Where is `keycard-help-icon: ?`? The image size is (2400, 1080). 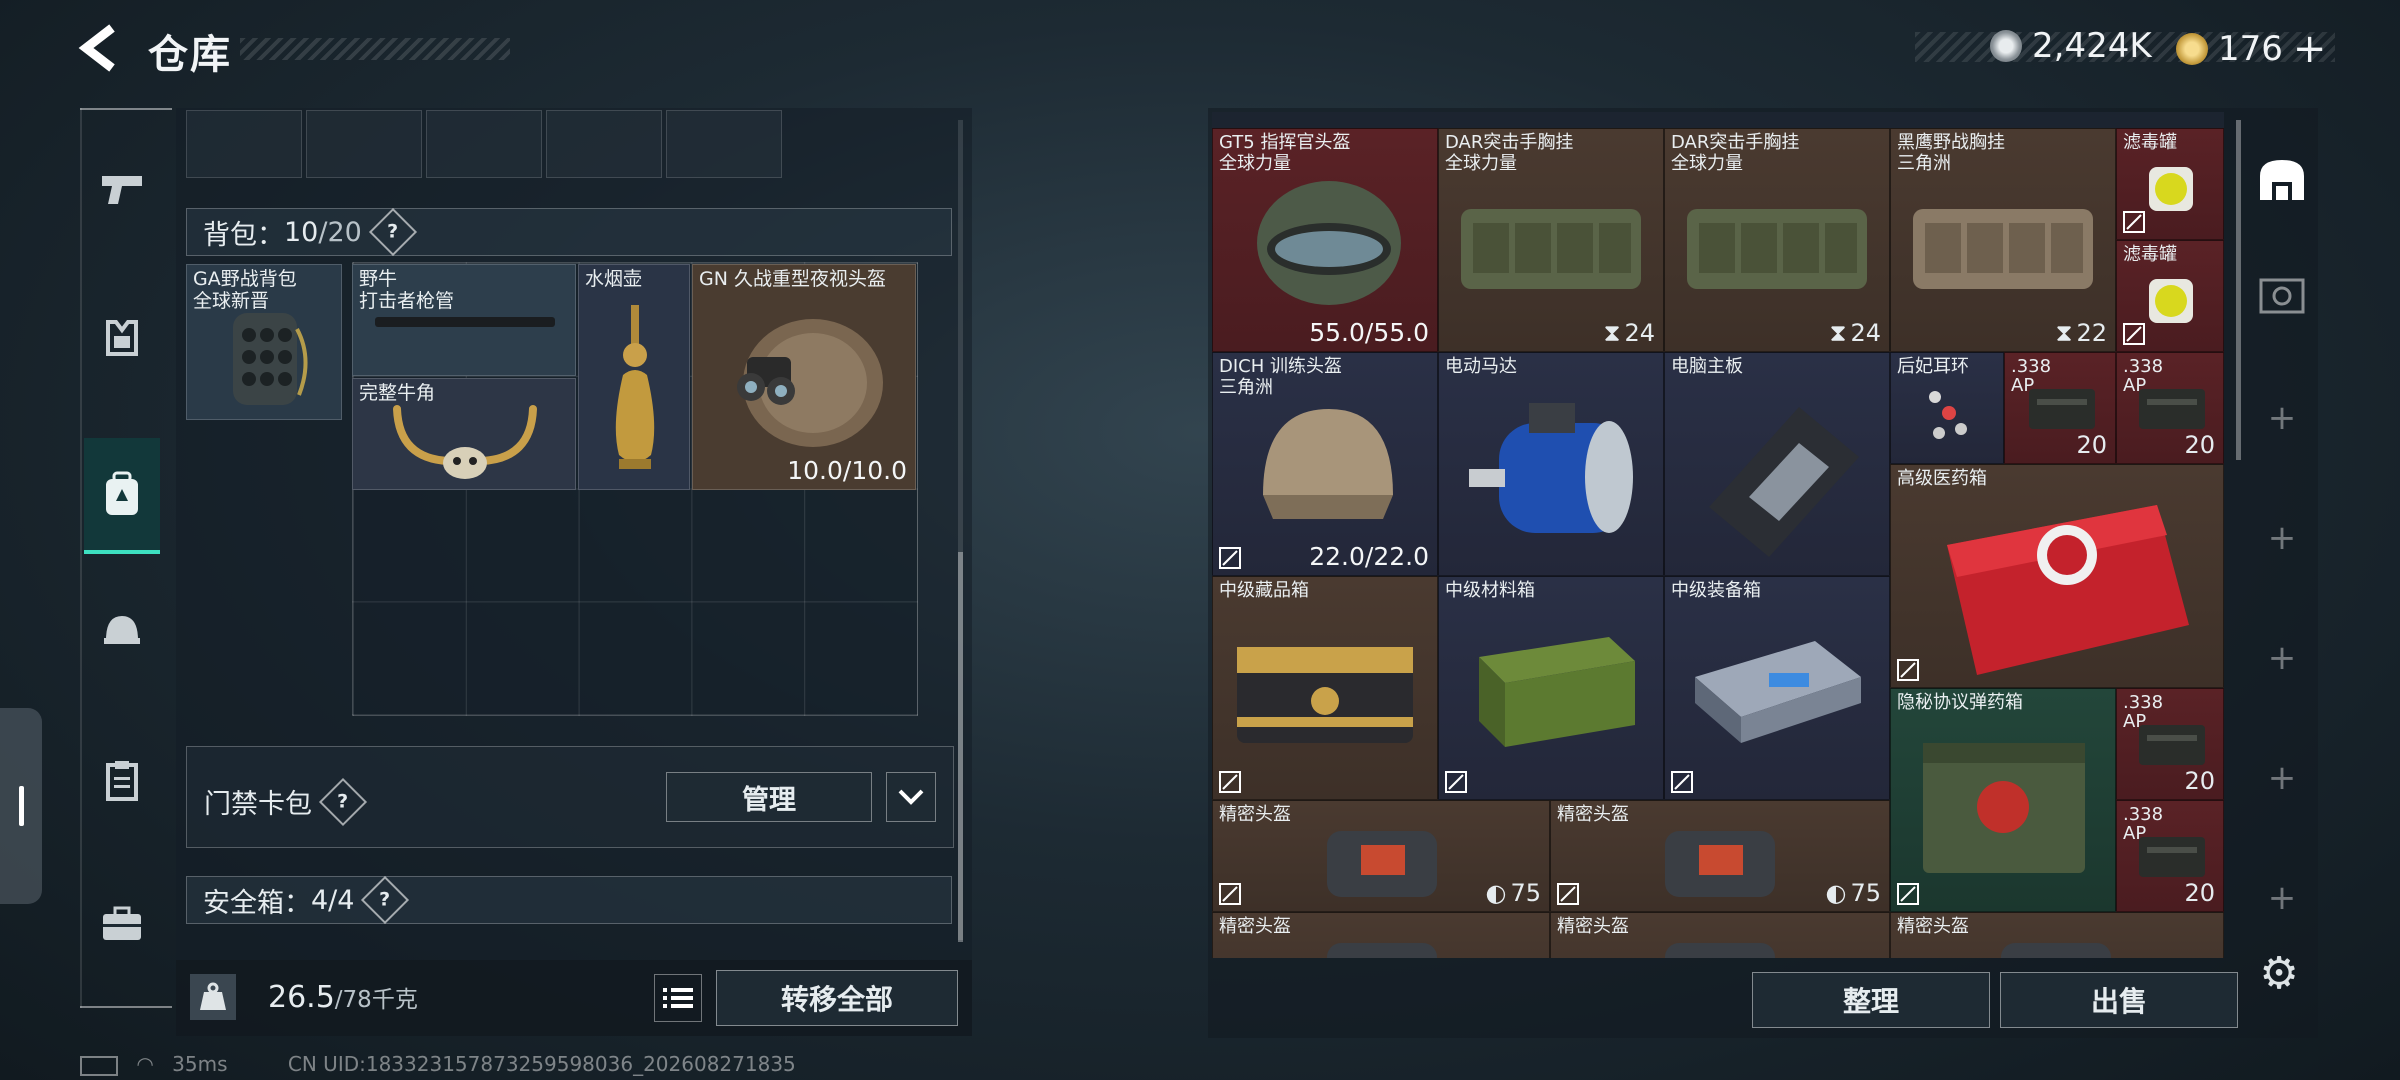 keycard-help-icon: ? is located at coordinates (343, 801).